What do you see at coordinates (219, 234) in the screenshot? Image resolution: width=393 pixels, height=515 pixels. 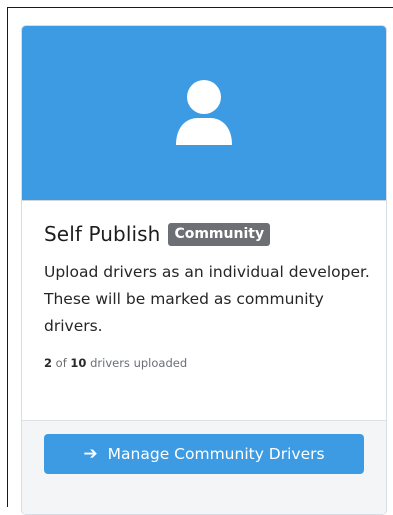 I see `community-badge: Community` at bounding box center [219, 234].